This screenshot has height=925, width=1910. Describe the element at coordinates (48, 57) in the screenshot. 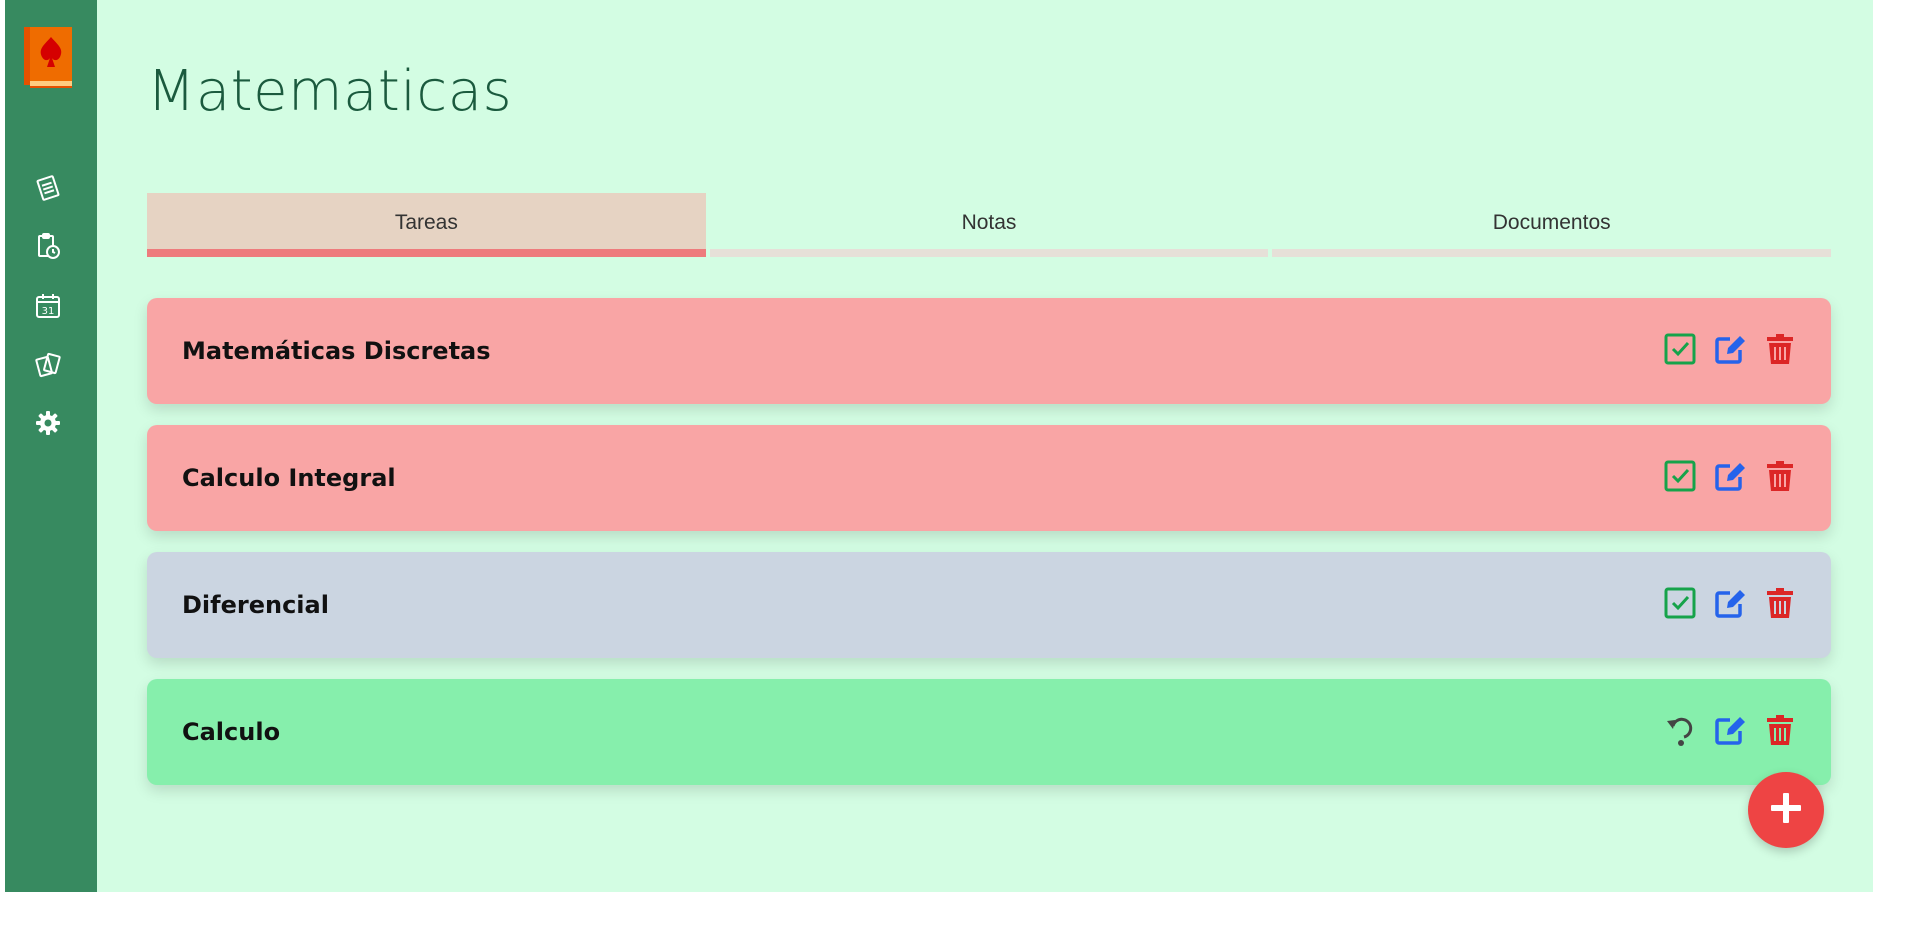

I see `logo-book-icon` at that location.